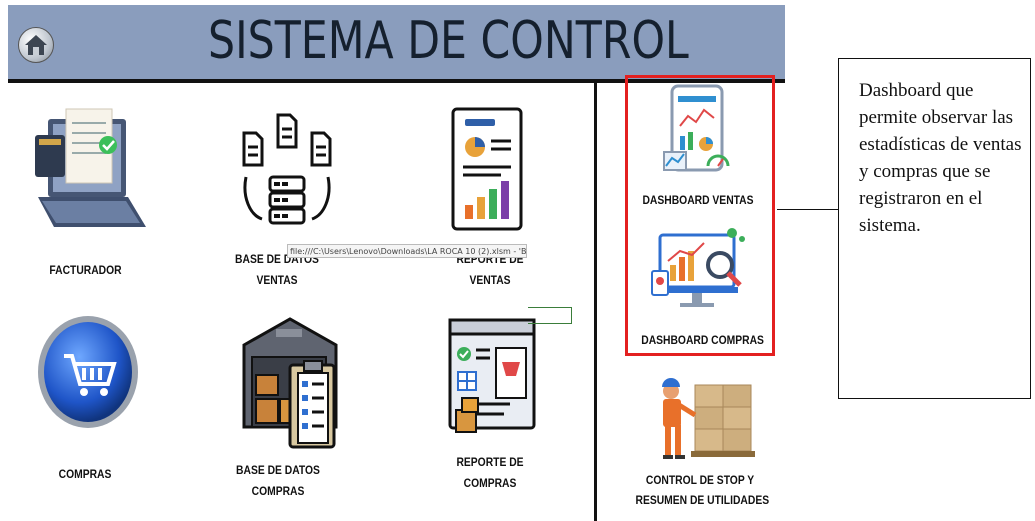  What do you see at coordinates (490, 483) in the screenshot?
I see `reporte-compras-label-2: COMPRAS` at bounding box center [490, 483].